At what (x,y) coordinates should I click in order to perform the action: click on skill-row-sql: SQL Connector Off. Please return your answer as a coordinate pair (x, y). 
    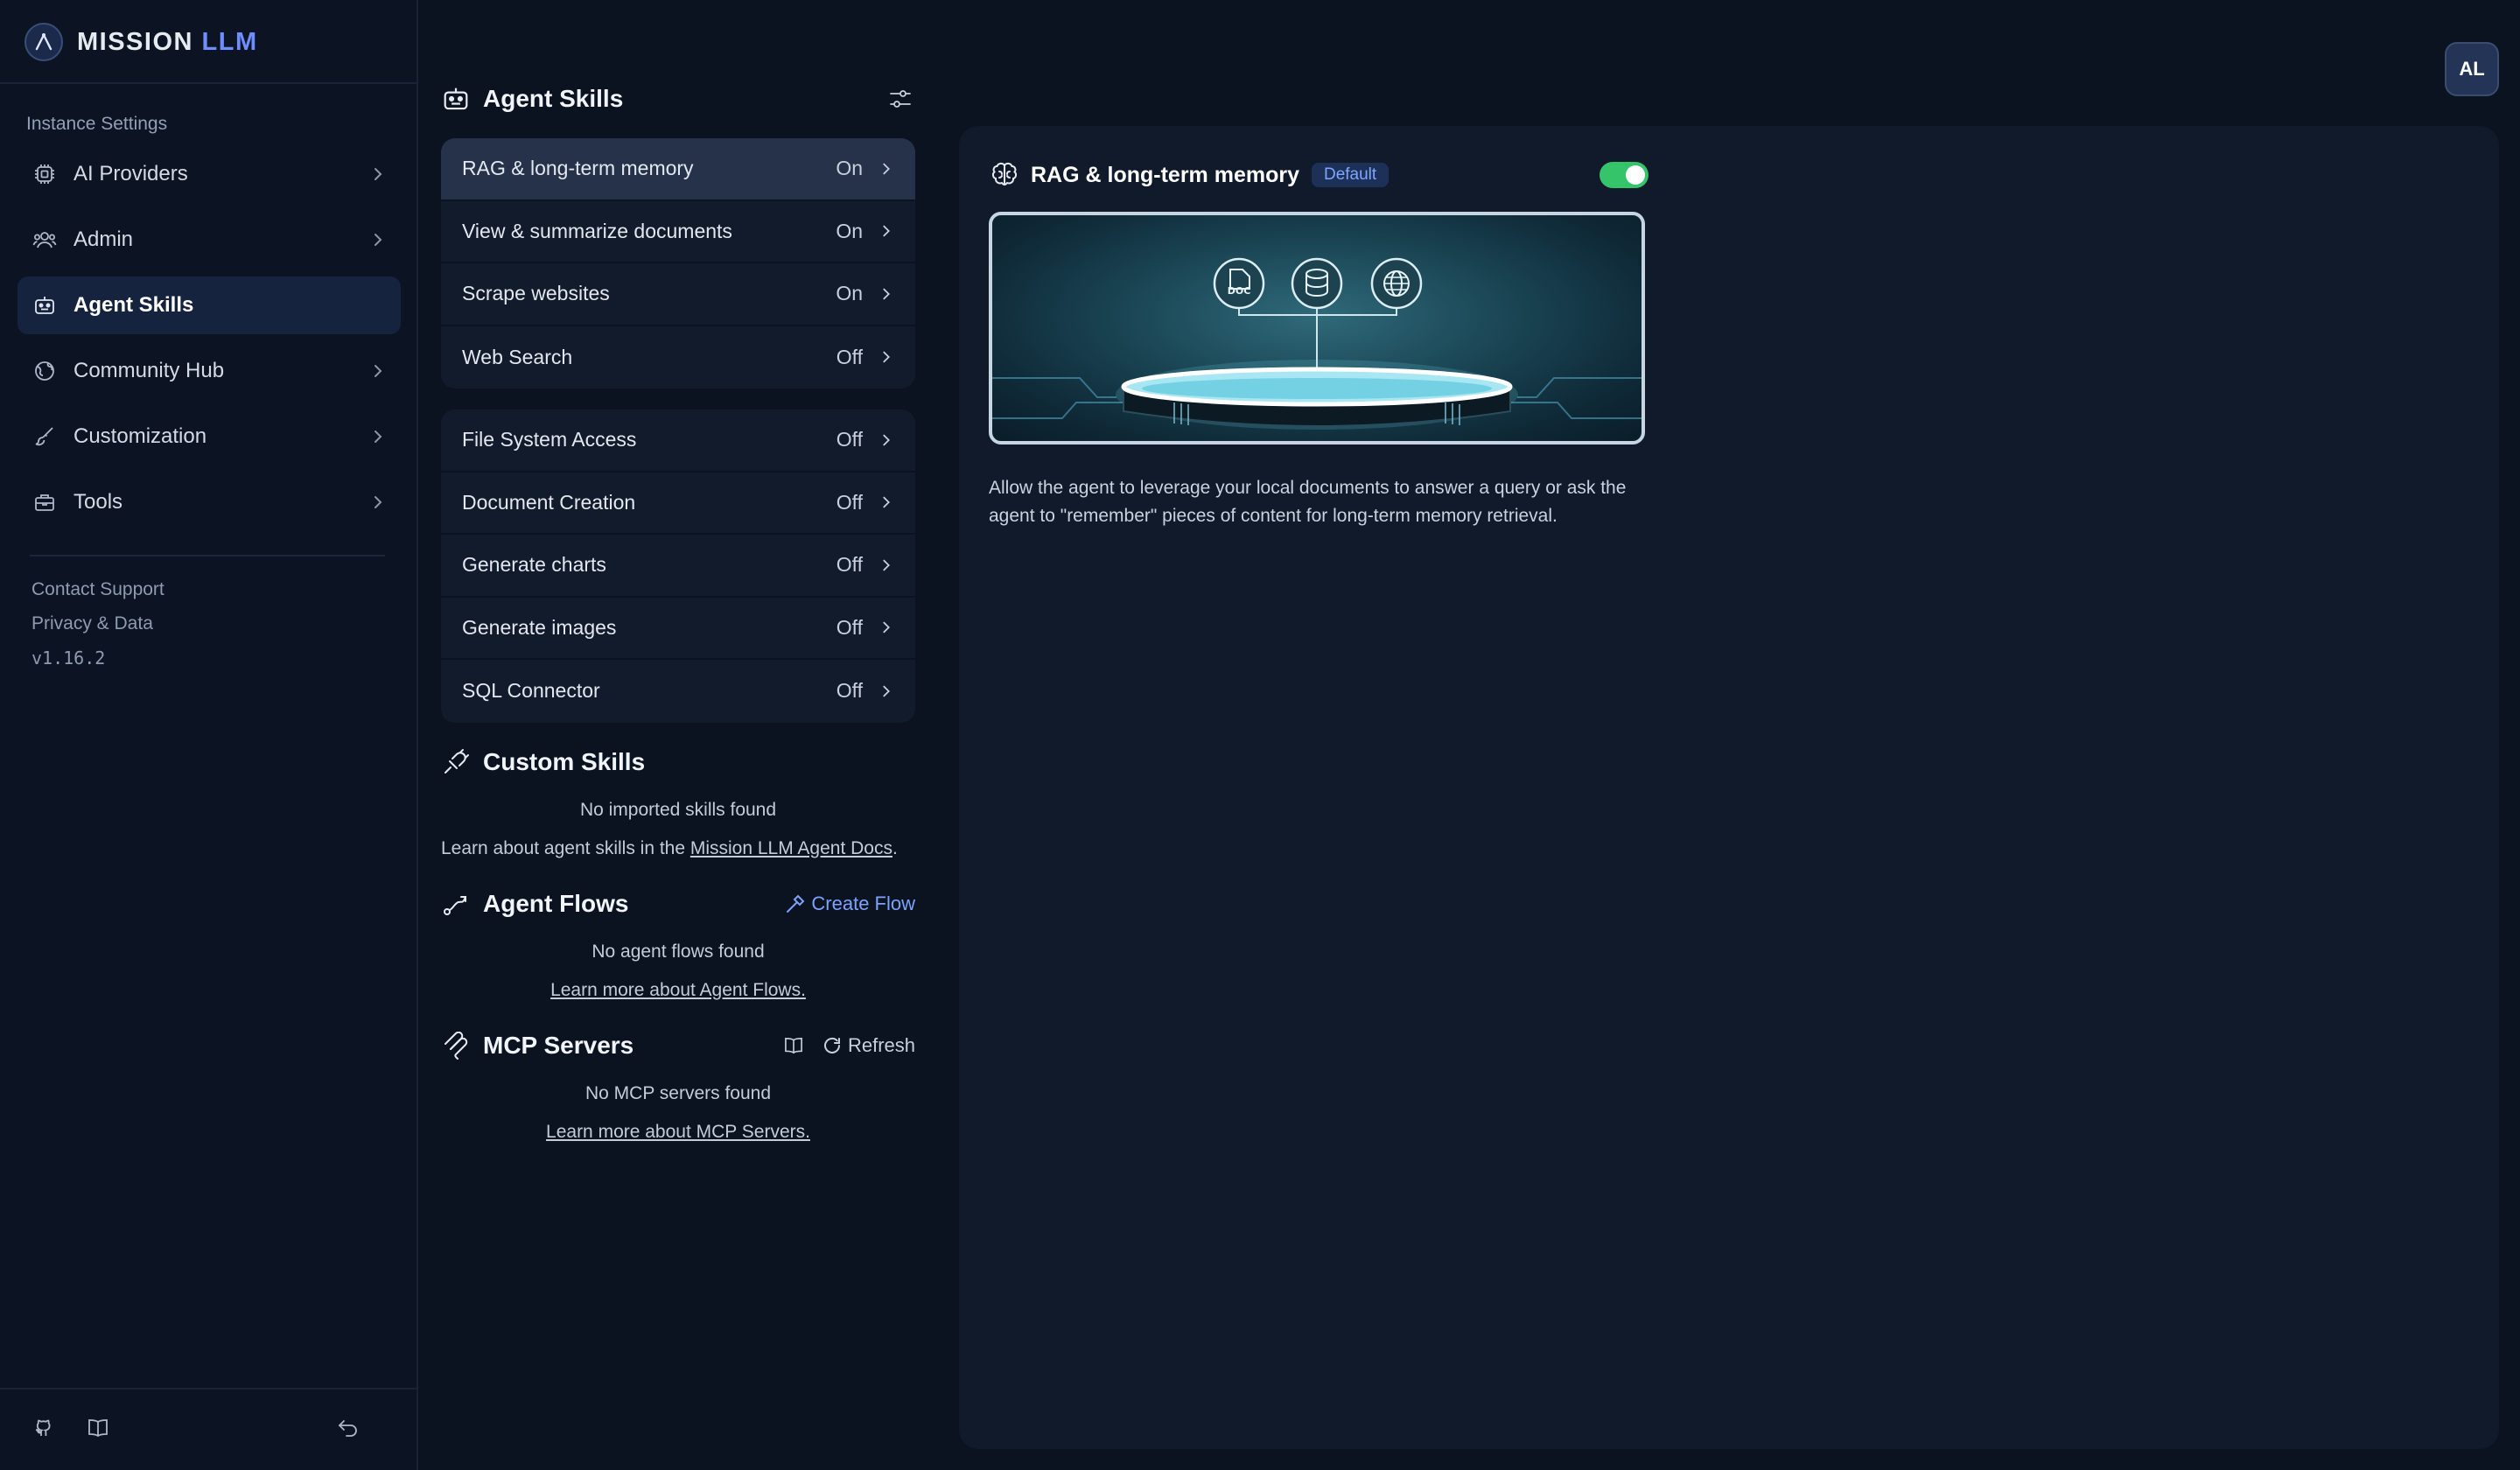
    Looking at the image, I should click on (678, 691).